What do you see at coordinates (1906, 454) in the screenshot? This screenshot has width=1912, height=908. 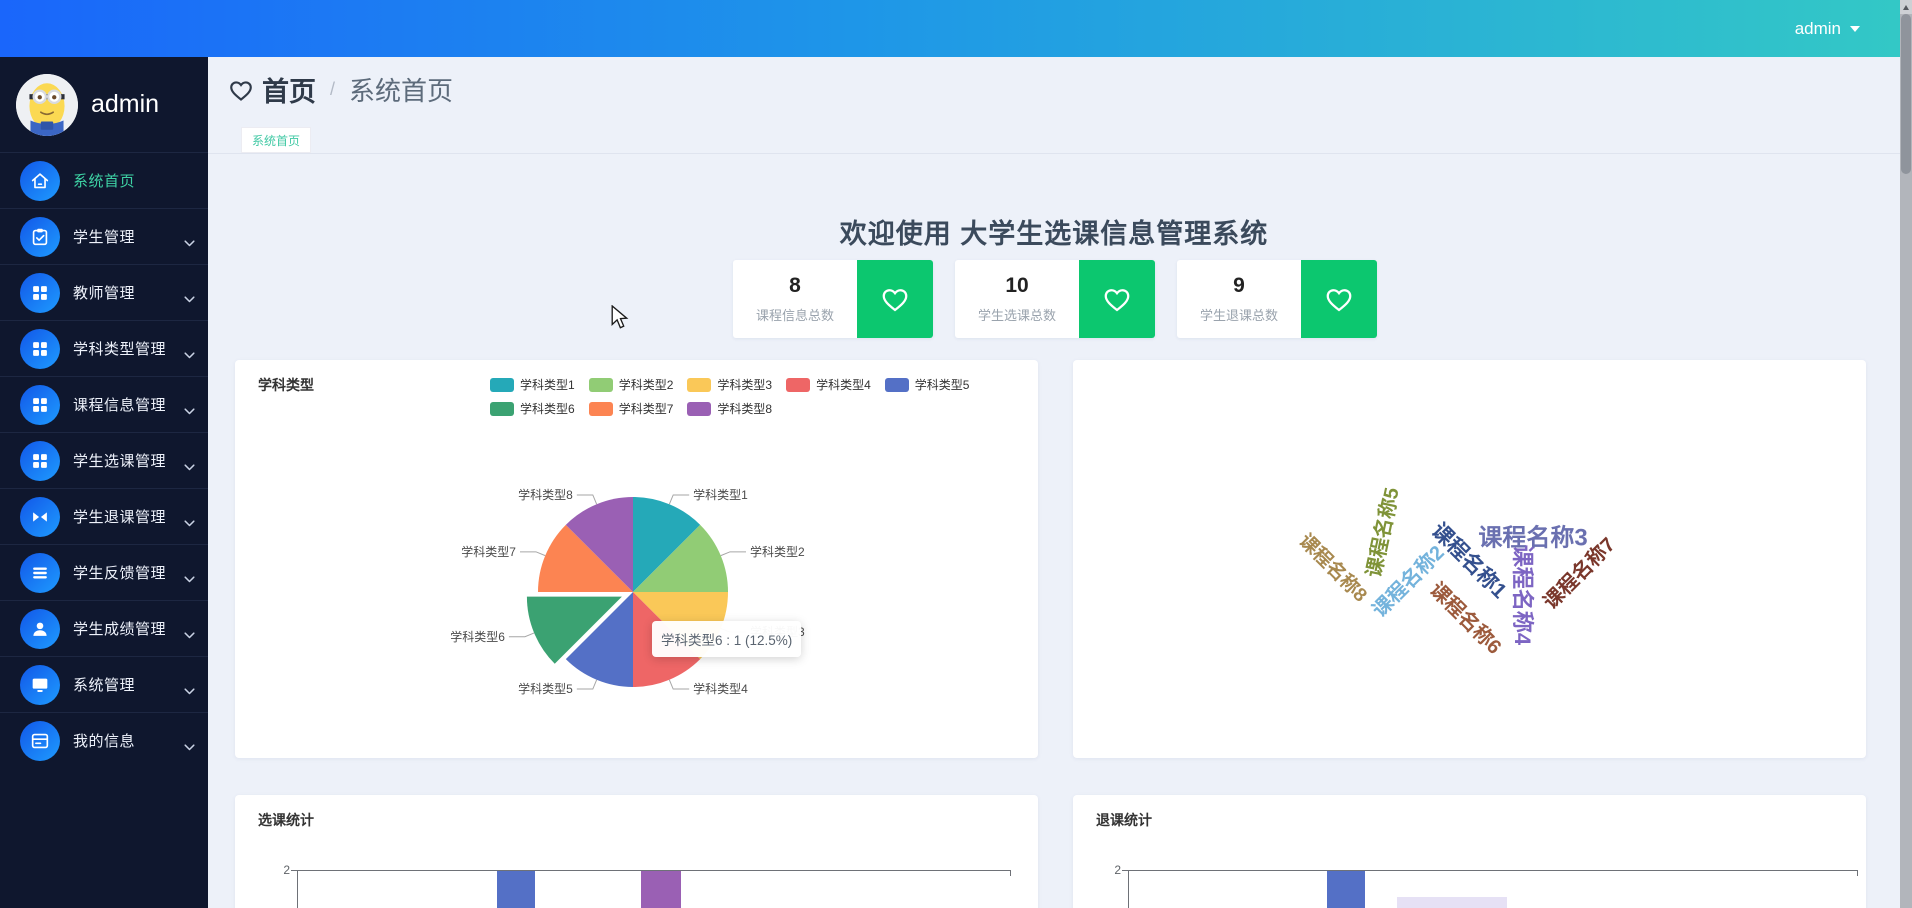 I see `vertical-scrollbar` at bounding box center [1906, 454].